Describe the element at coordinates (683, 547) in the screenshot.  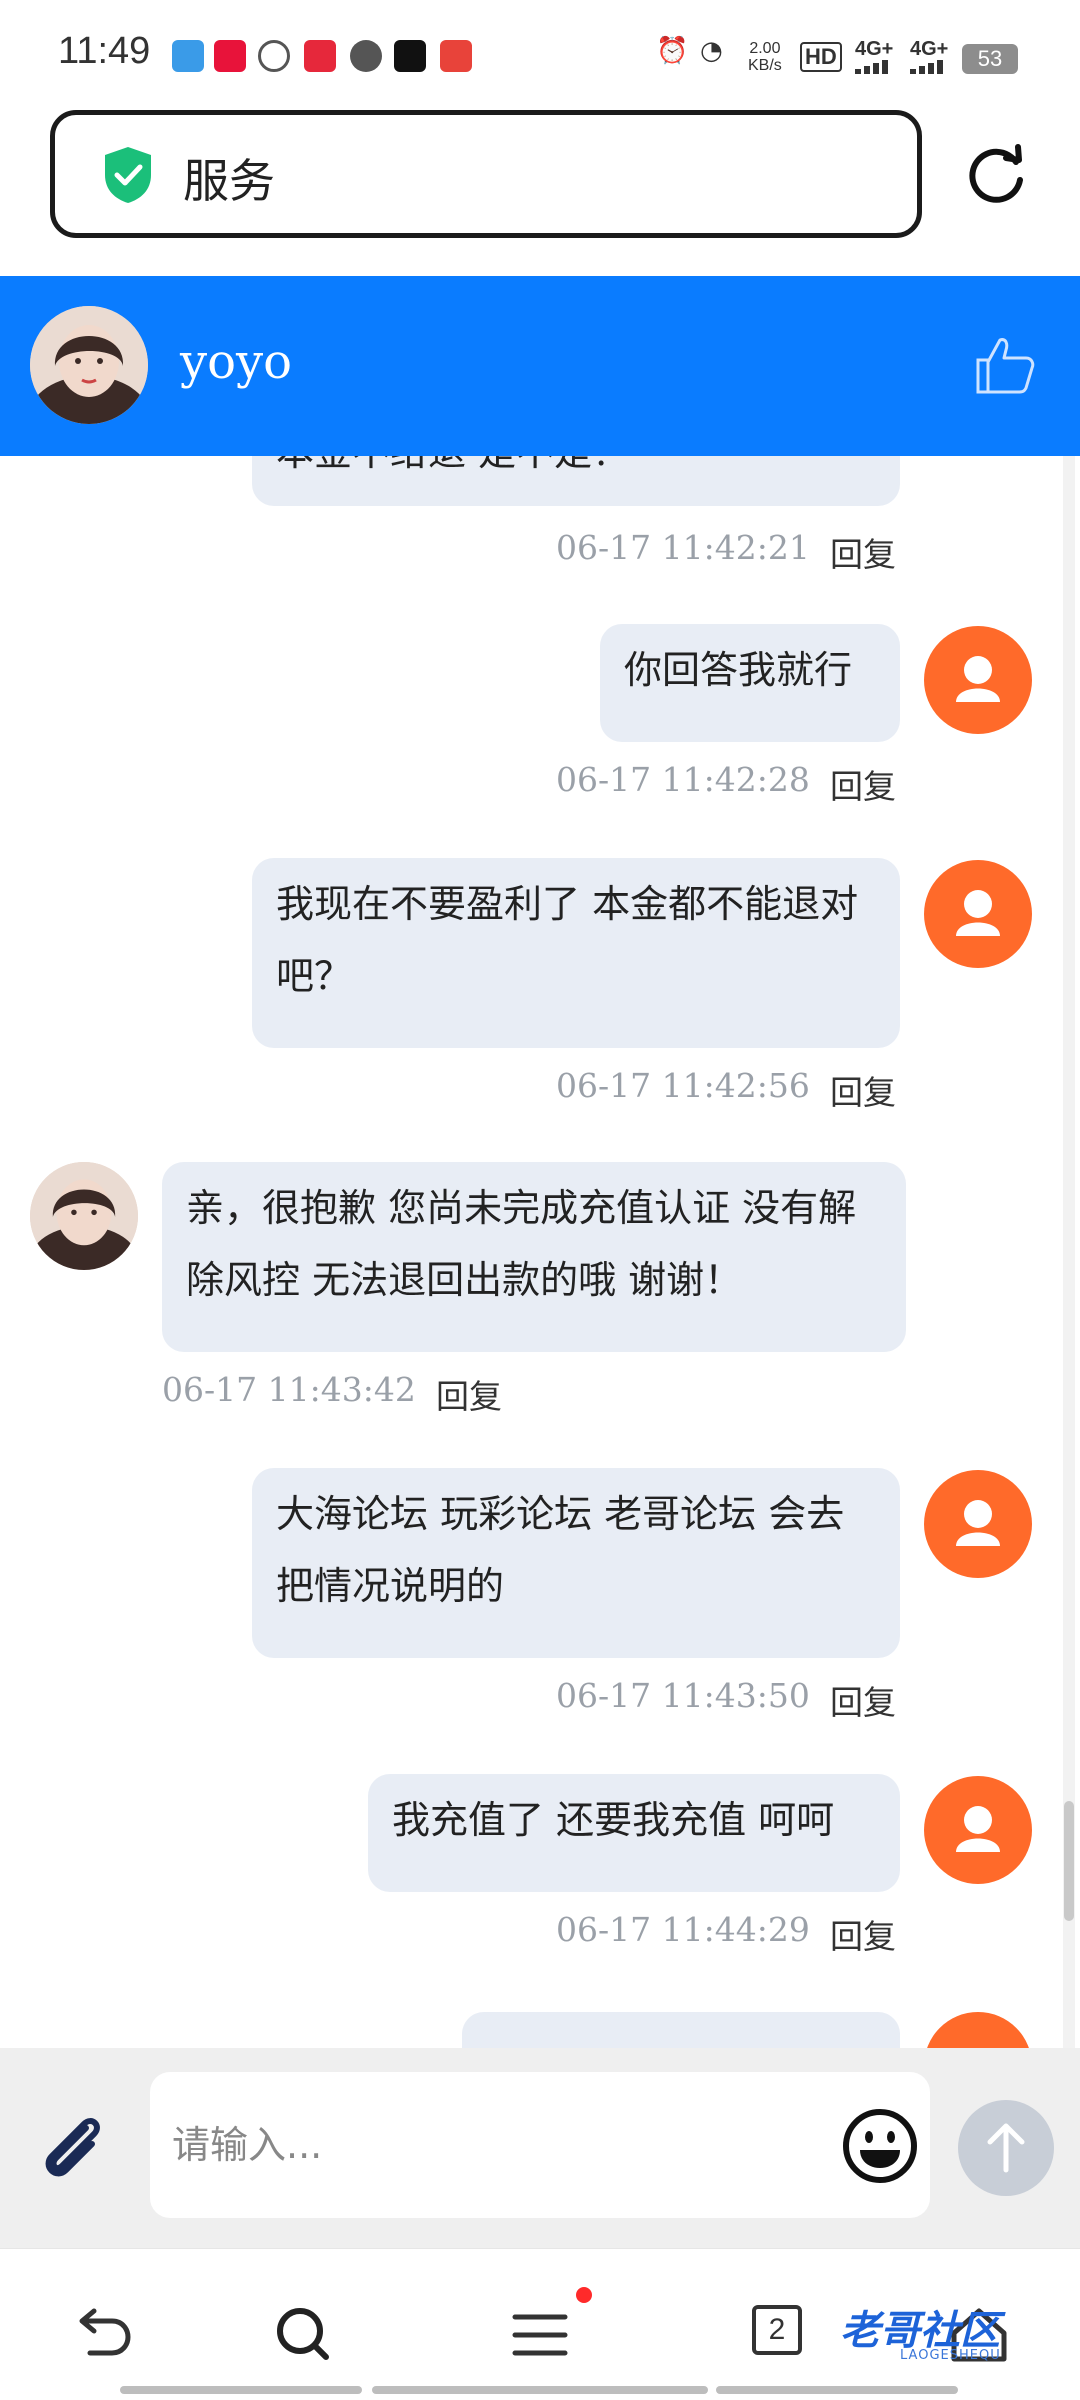
I see `message-timestamp: 06-17 11:42:21` at that location.